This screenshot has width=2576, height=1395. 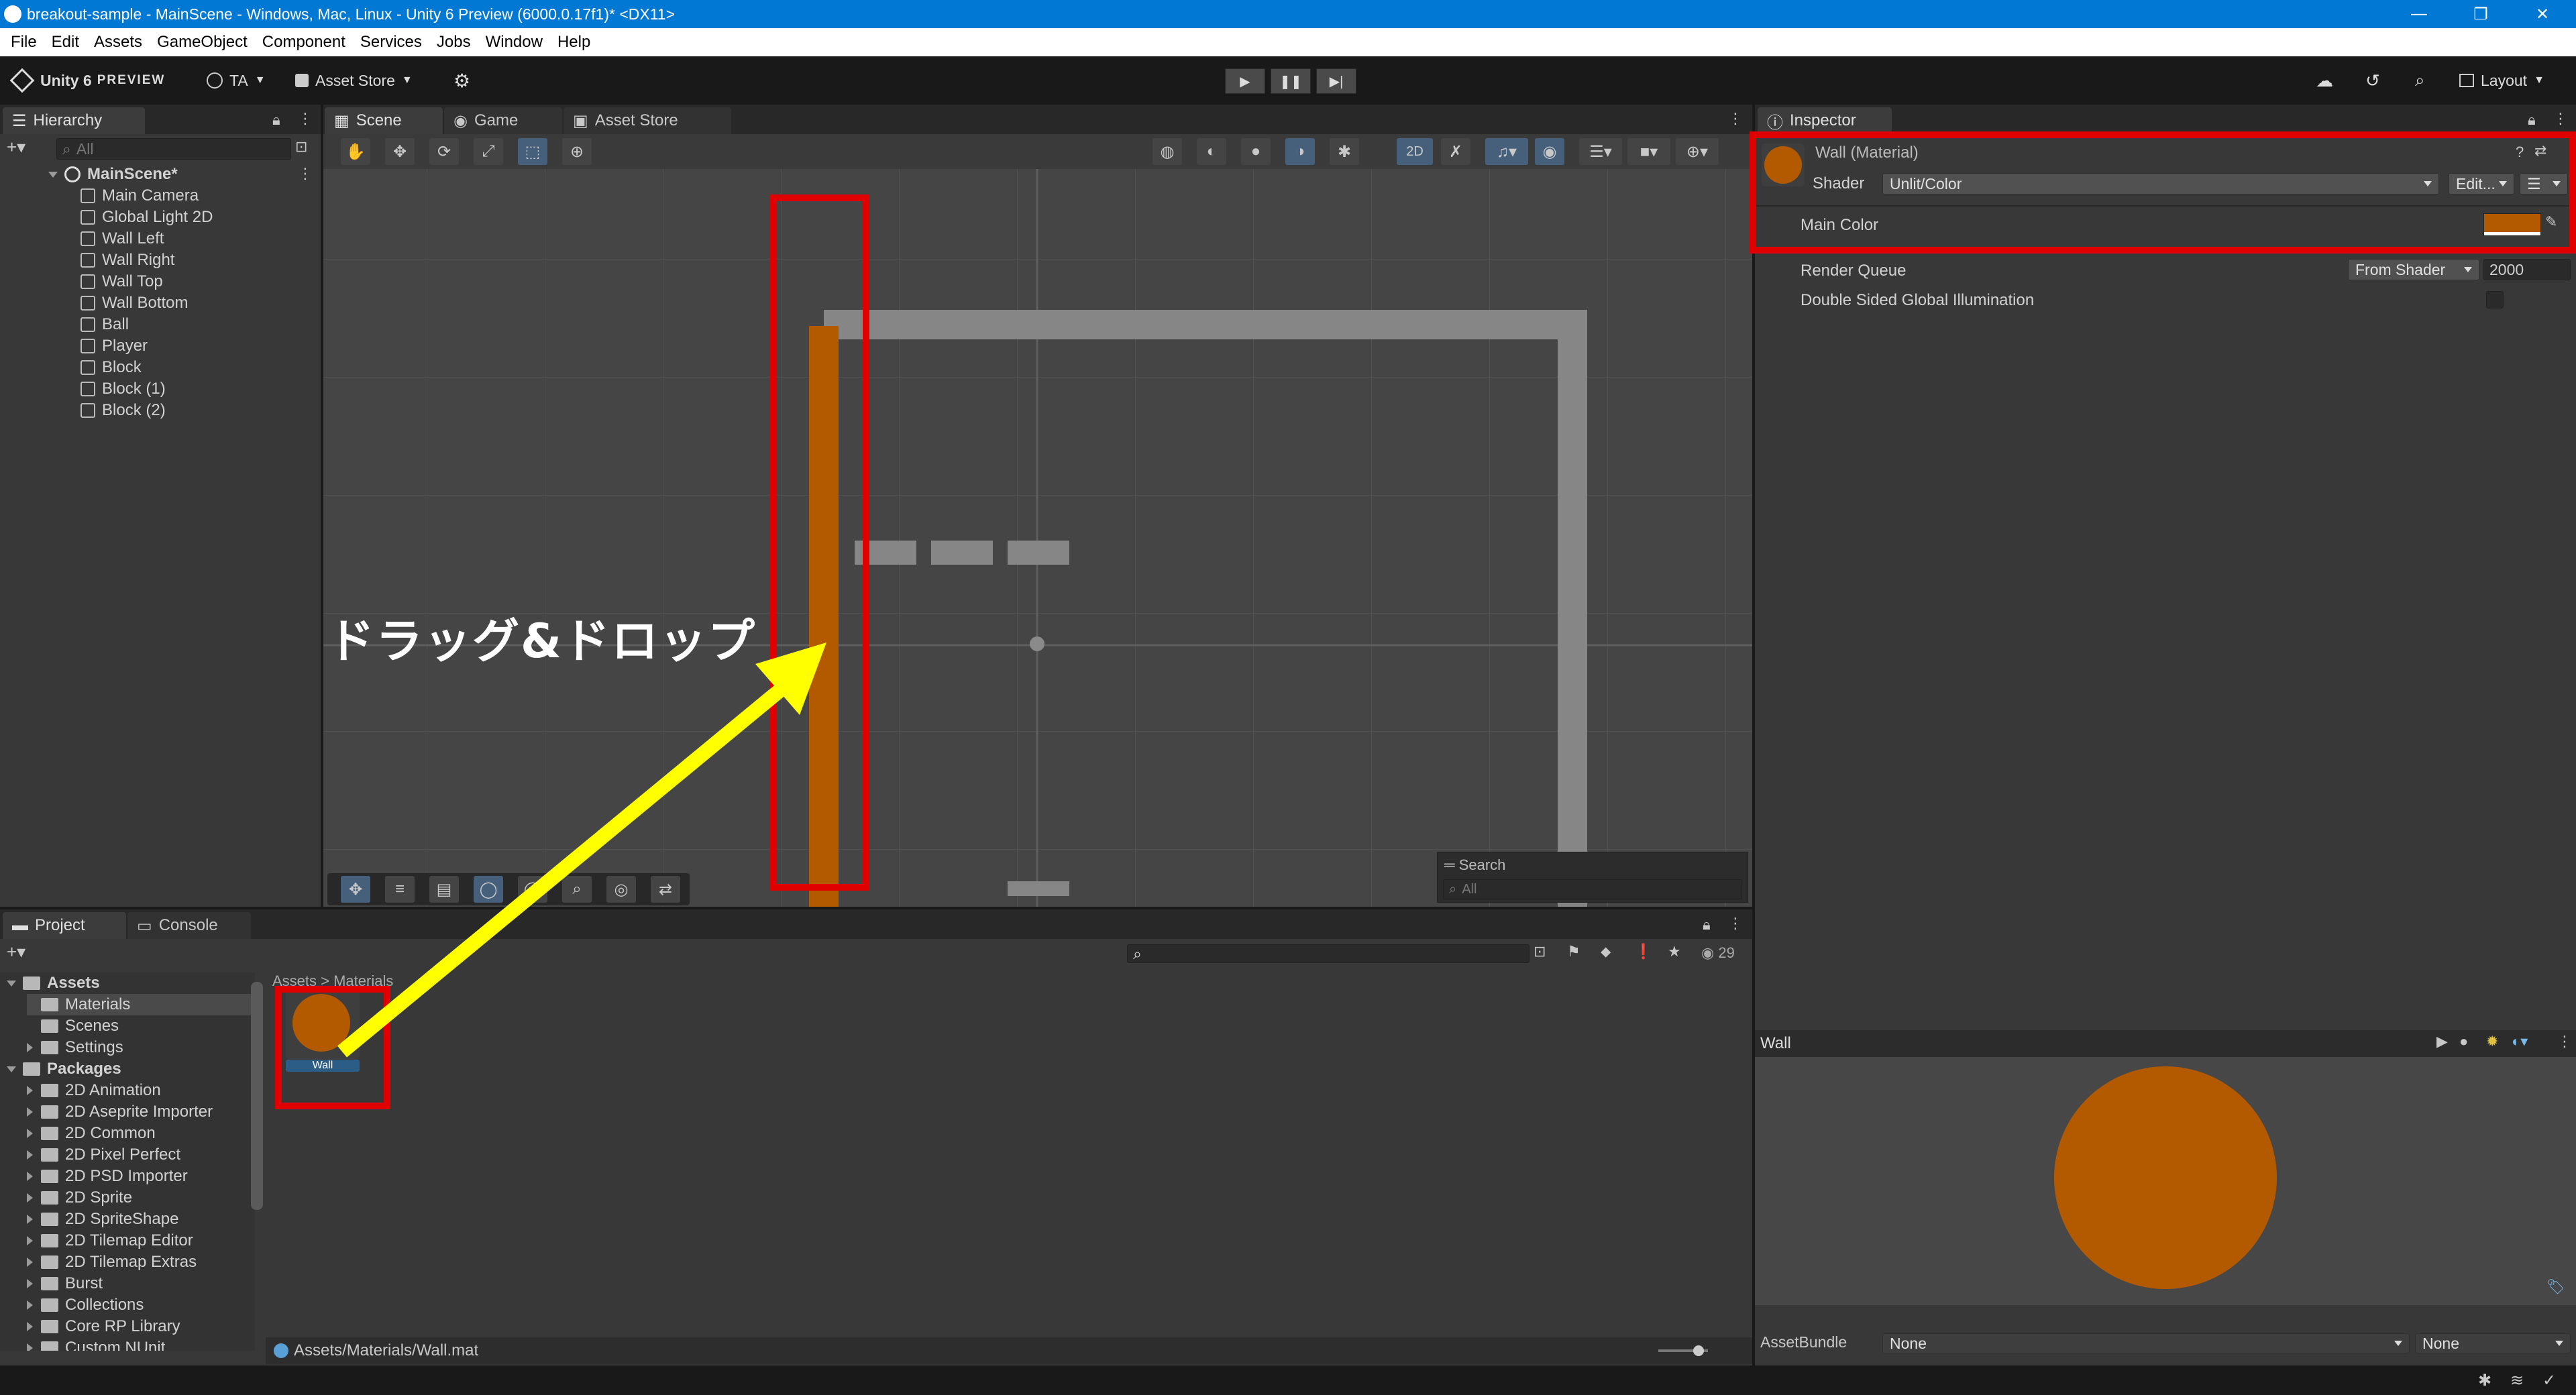 What do you see at coordinates (2165, 1181) in the screenshot?
I see `material-preview-area: 🏷︎` at bounding box center [2165, 1181].